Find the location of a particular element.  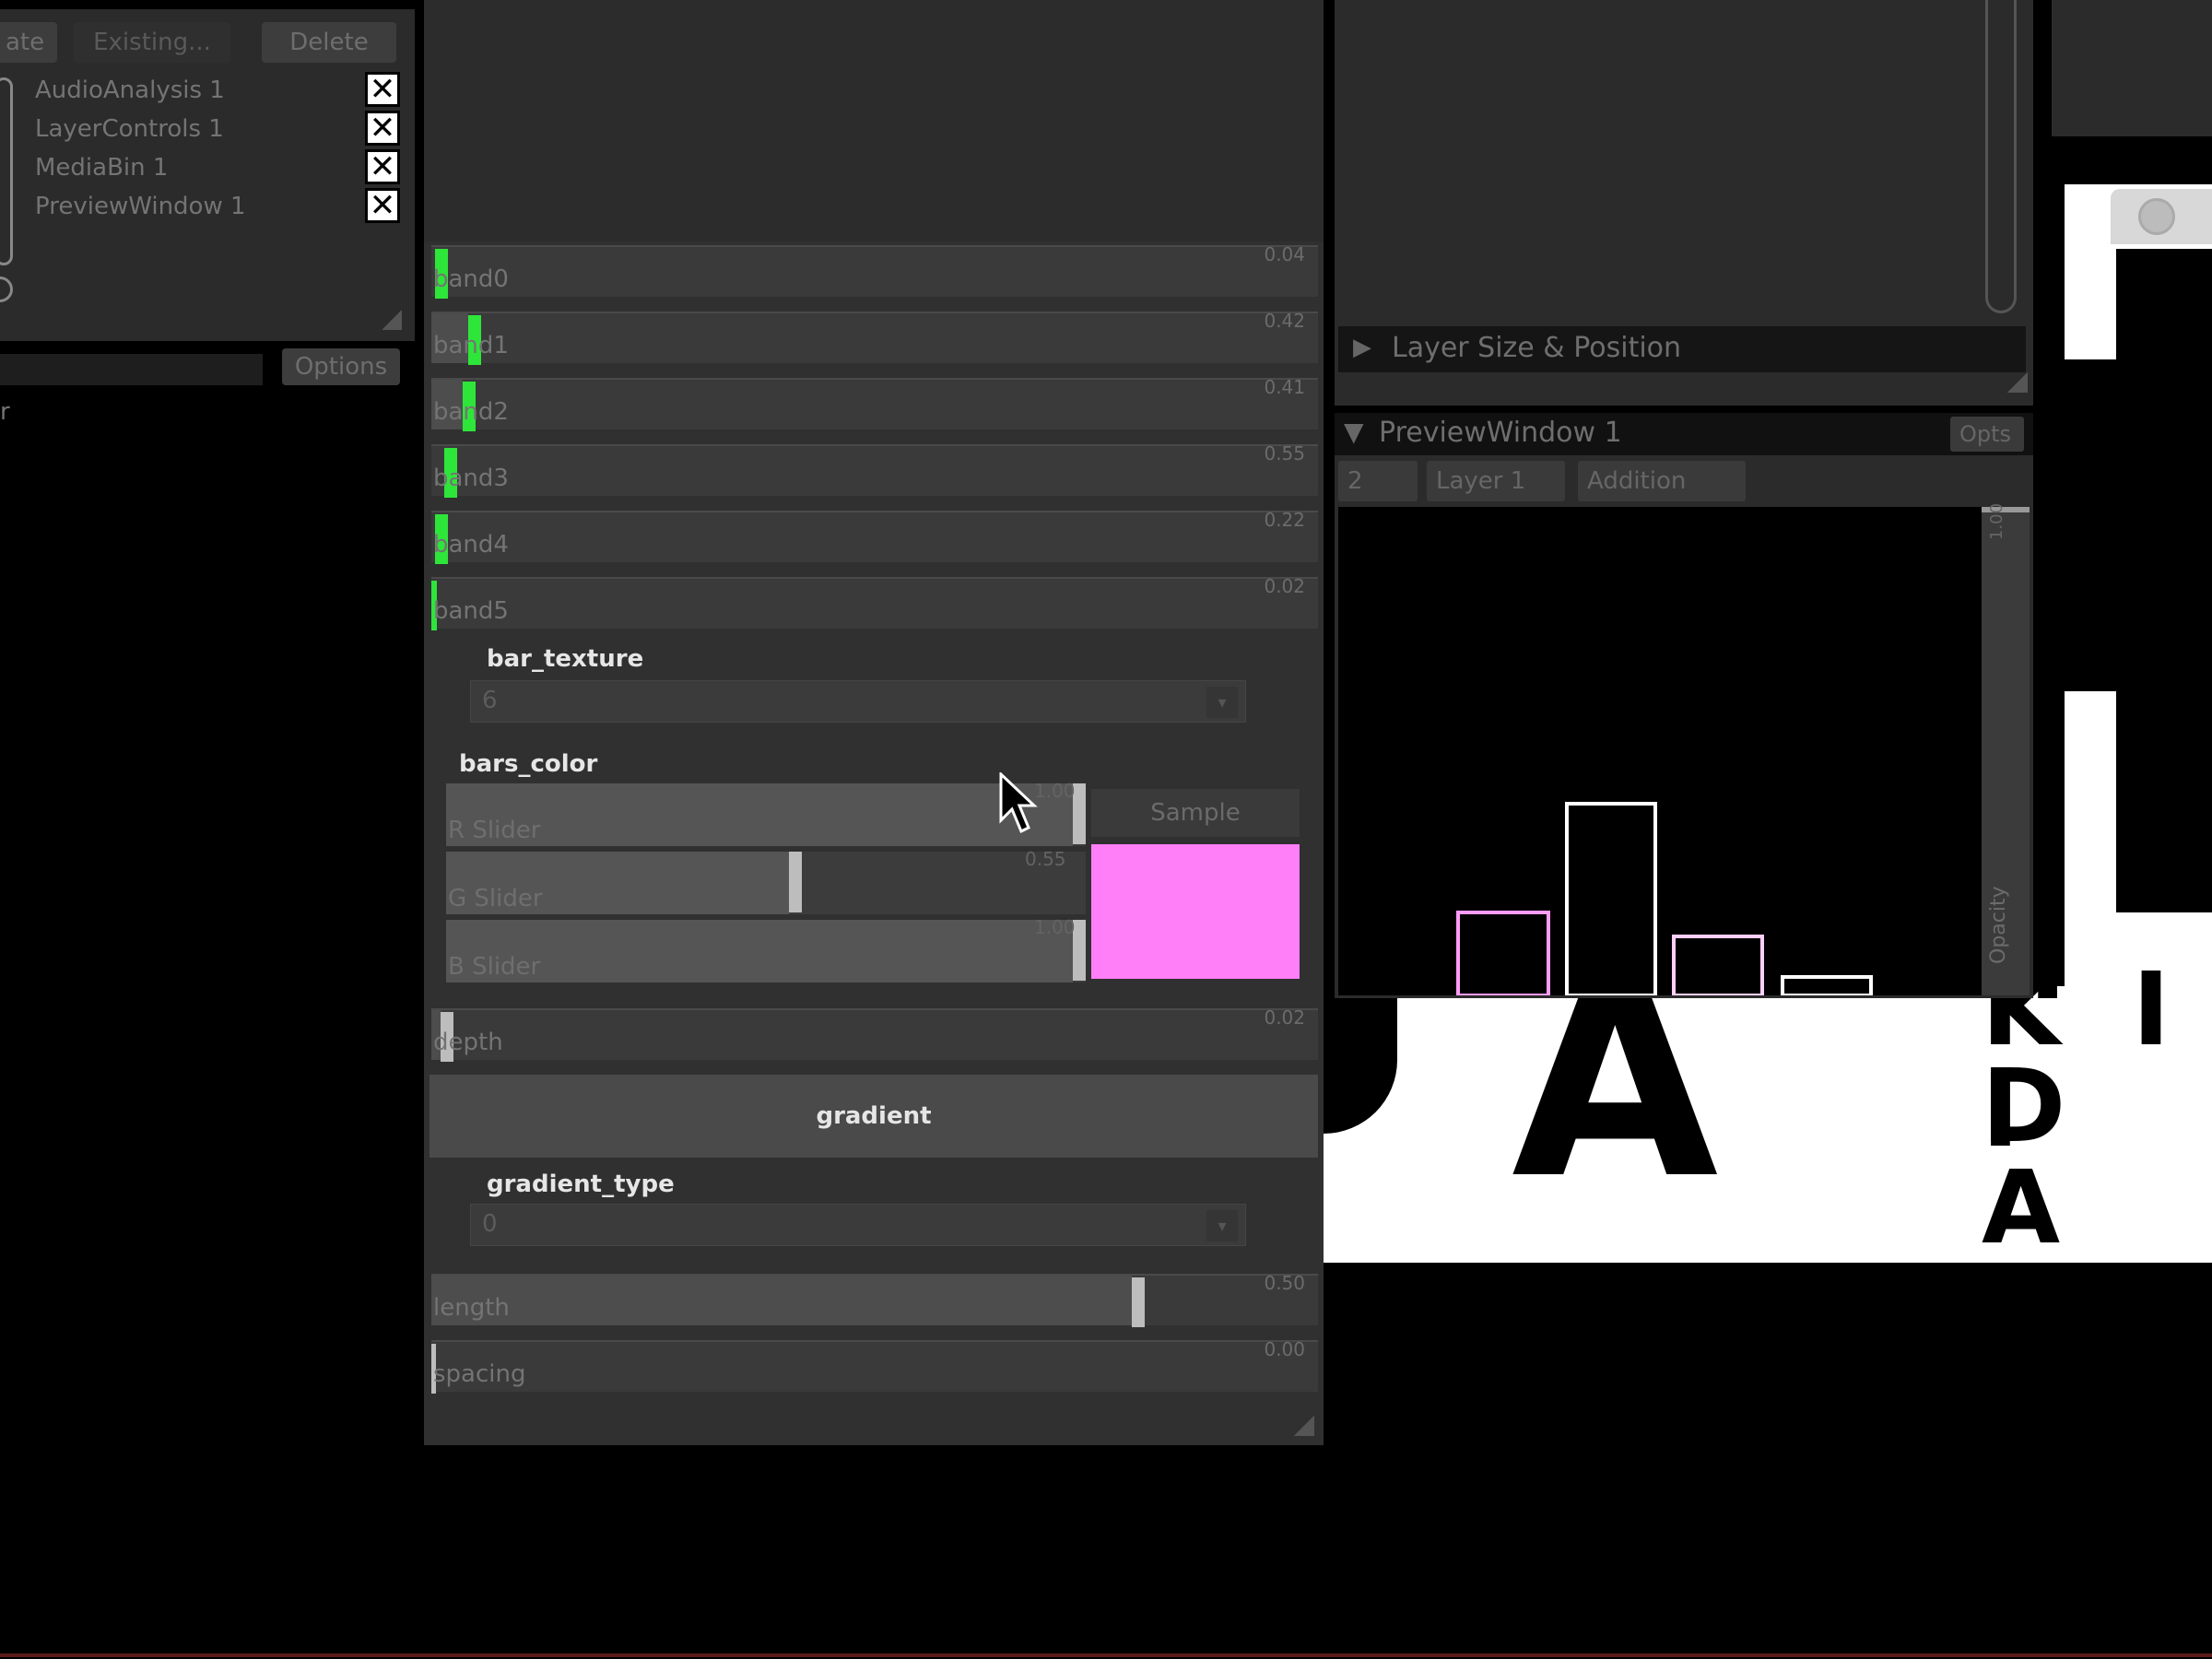

opacity-slider: 1.00 Opacity is located at coordinates (2006, 749).